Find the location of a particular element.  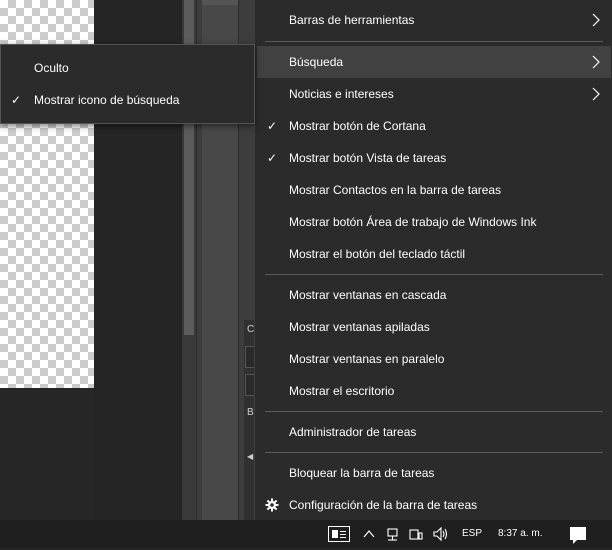

chevron-up-icon is located at coordinates (369, 534).